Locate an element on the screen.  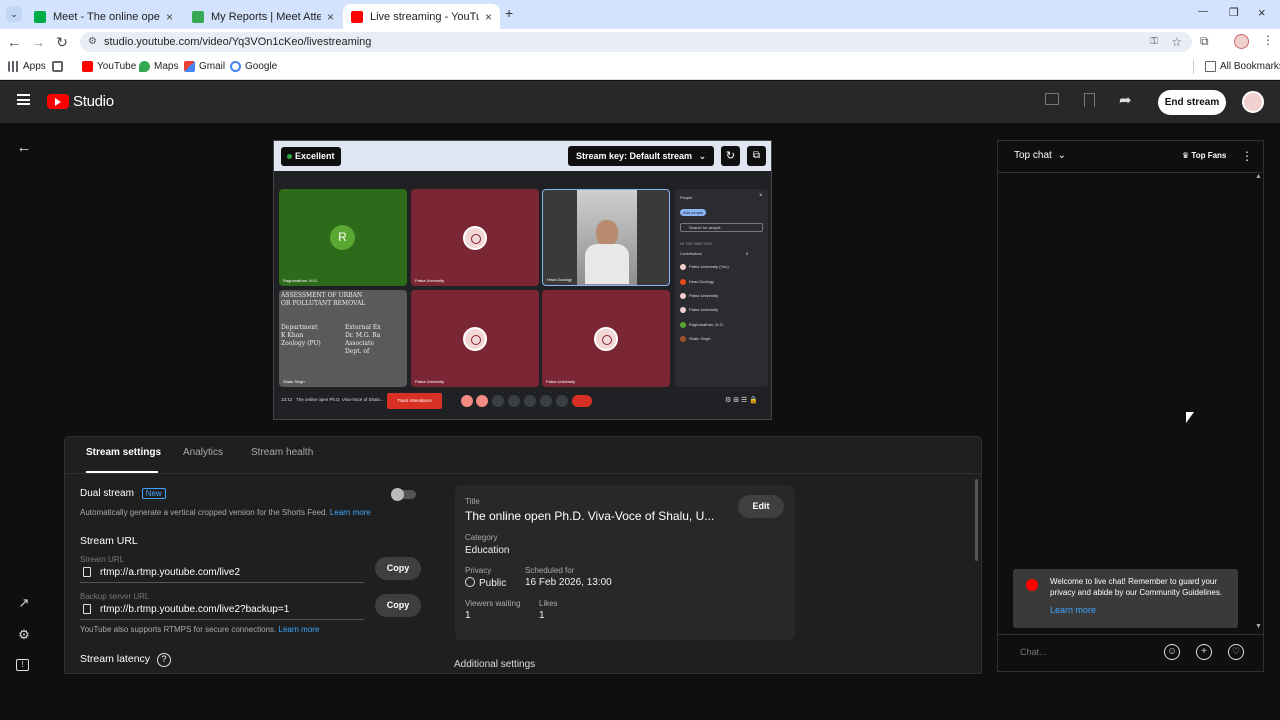
bookmark-icon is located at coordinates (1089, 100).